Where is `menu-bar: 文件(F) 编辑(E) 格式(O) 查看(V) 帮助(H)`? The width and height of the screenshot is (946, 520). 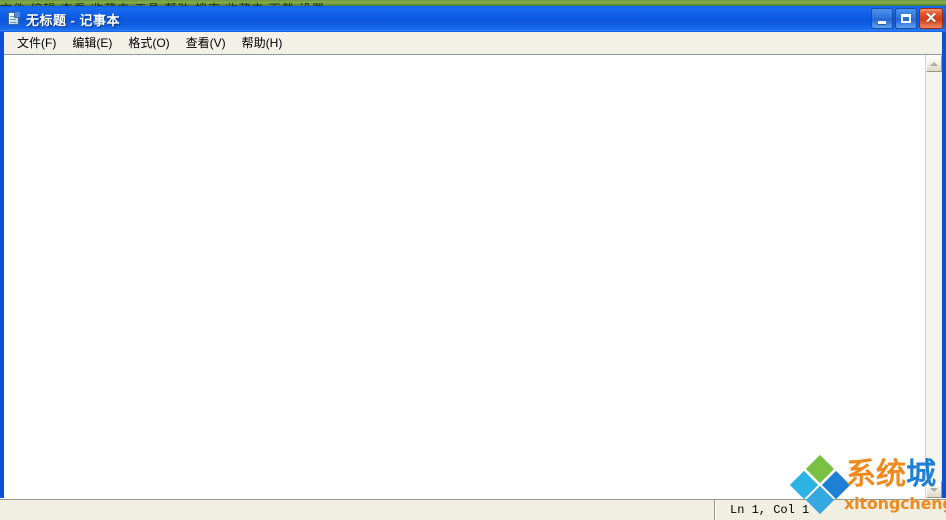
menu-bar: 文件(F) 编辑(E) 格式(O) 查看(V) 帮助(H) is located at coordinates (473, 43).